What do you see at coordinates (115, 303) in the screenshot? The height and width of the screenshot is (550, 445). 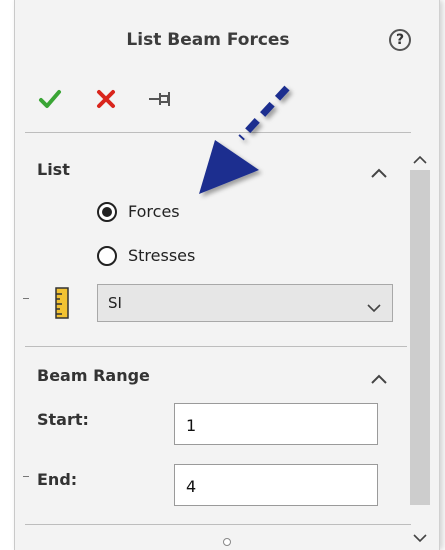 I see `units-select-value: SI` at bounding box center [115, 303].